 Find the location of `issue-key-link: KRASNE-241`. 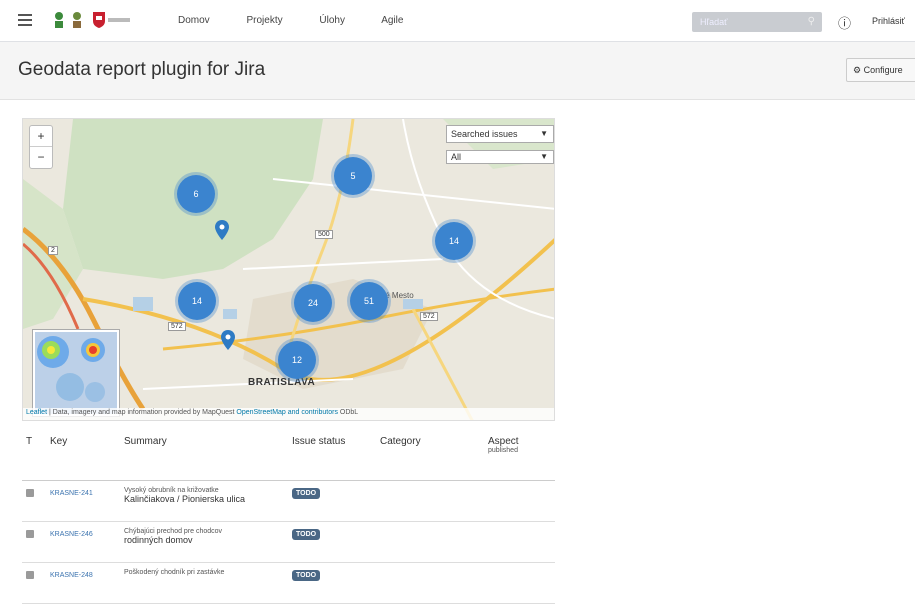

issue-key-link: KRASNE-241 is located at coordinates (71, 493).